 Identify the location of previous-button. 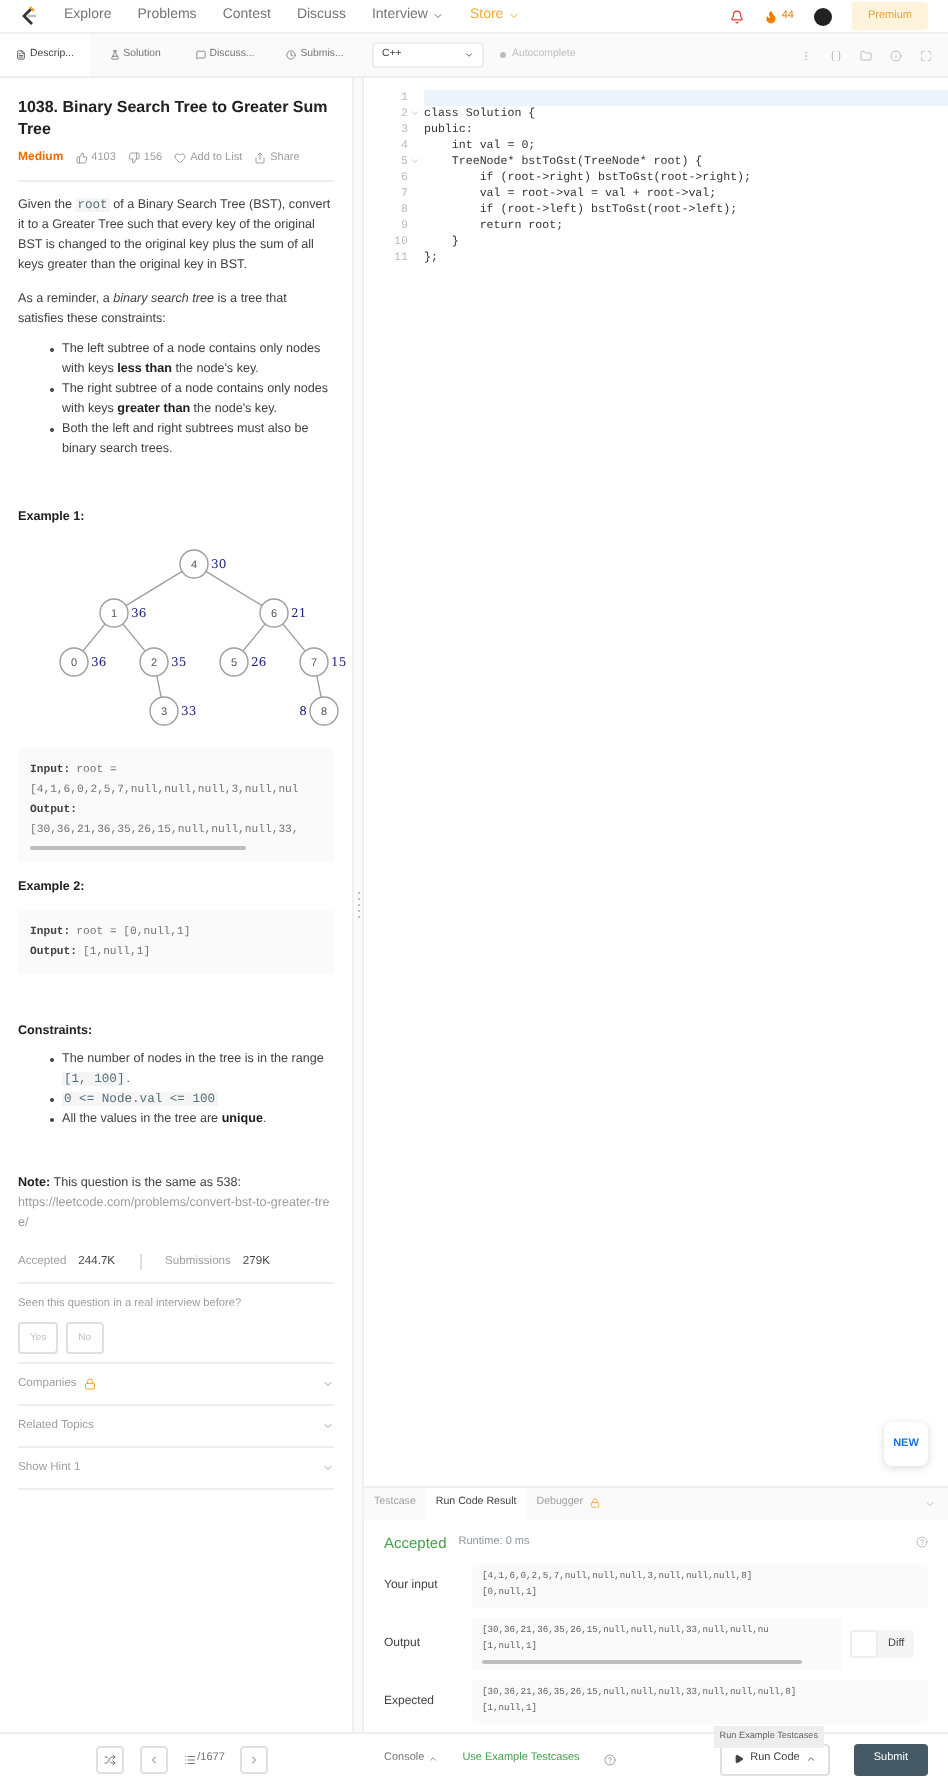
(153, 1759).